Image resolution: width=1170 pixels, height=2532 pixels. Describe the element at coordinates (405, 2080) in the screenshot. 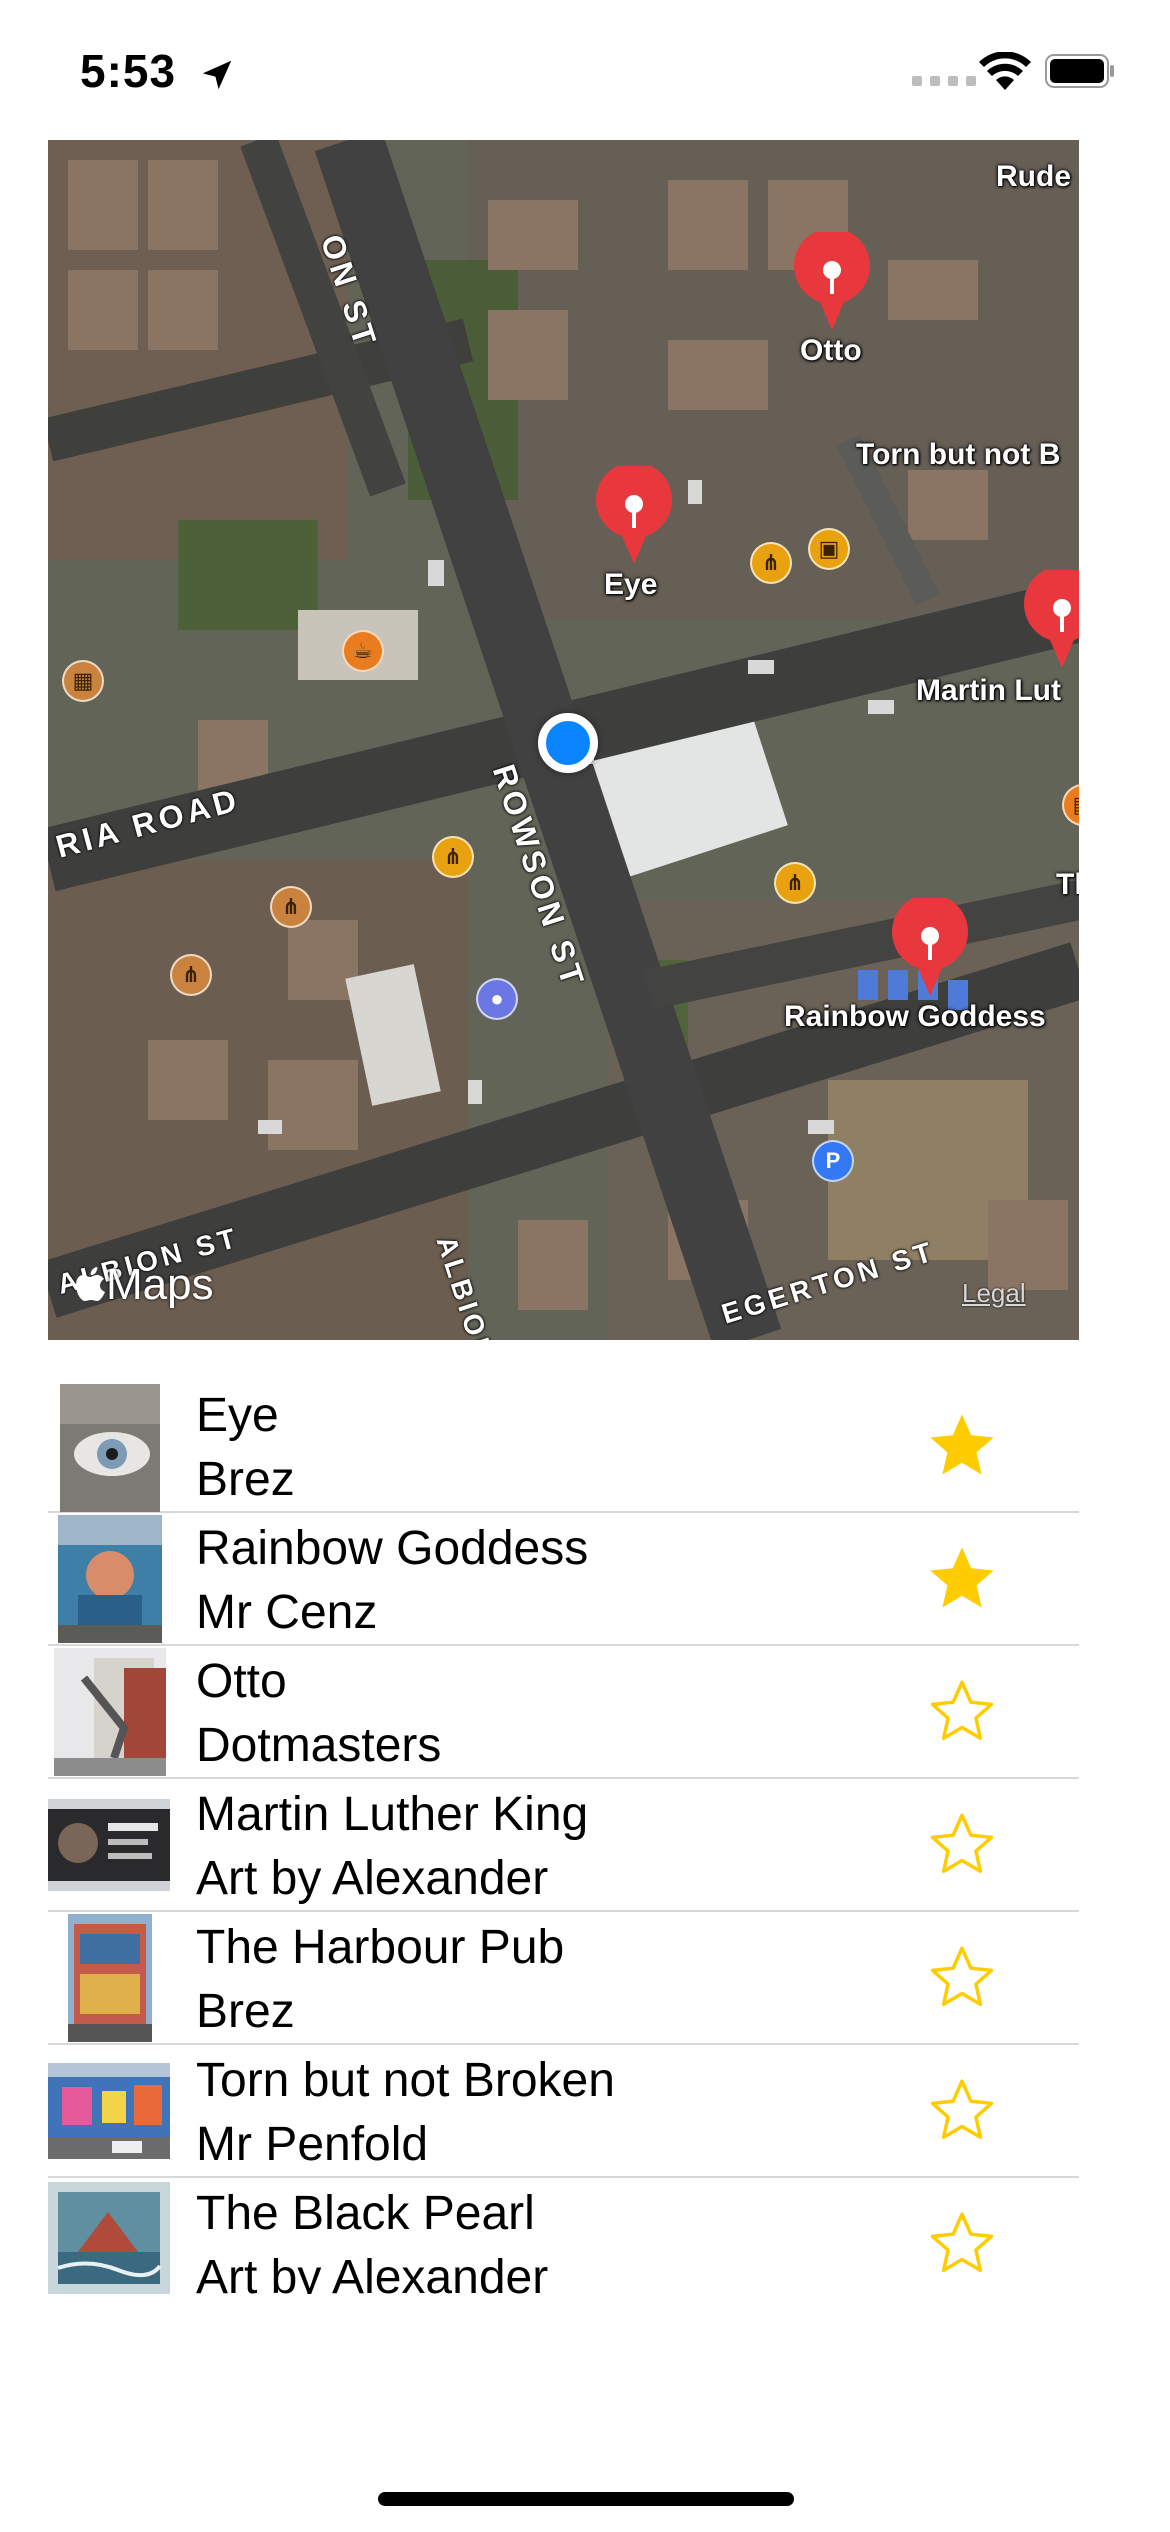

I see `artwork-title: Torn but not Broken` at that location.